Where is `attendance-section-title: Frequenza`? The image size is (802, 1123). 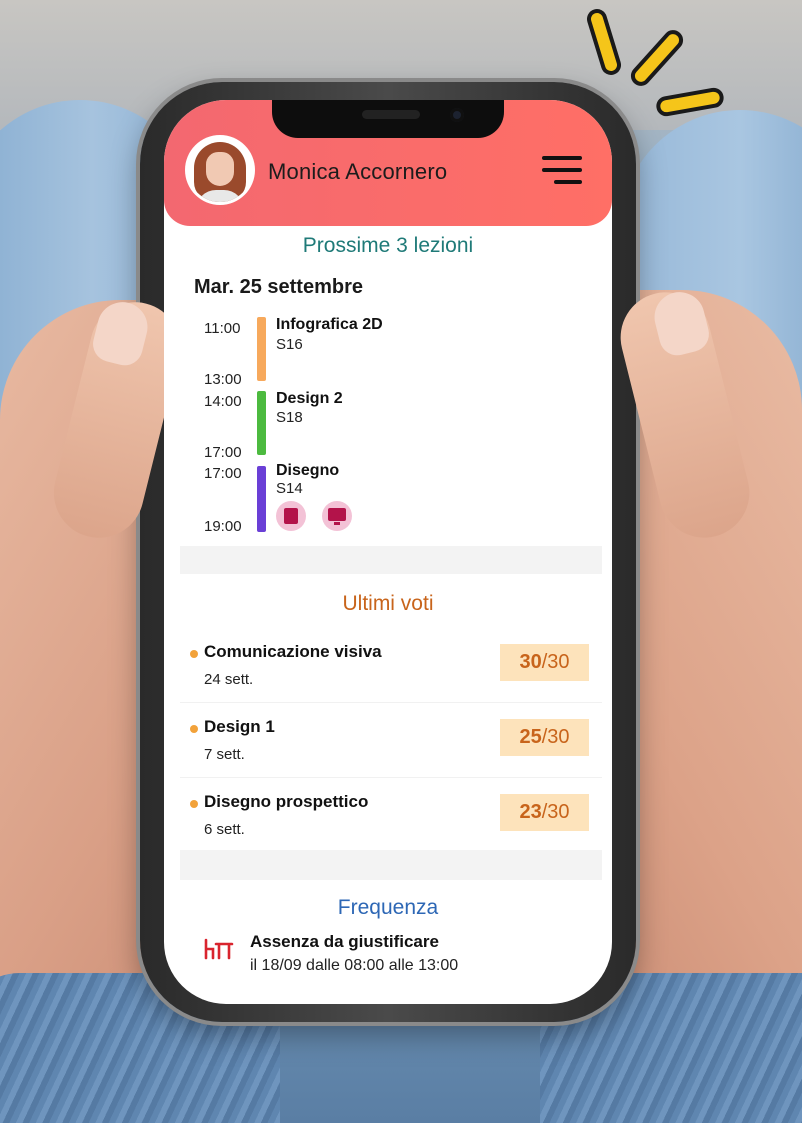
attendance-section-title: Frequenza is located at coordinates (388, 907).